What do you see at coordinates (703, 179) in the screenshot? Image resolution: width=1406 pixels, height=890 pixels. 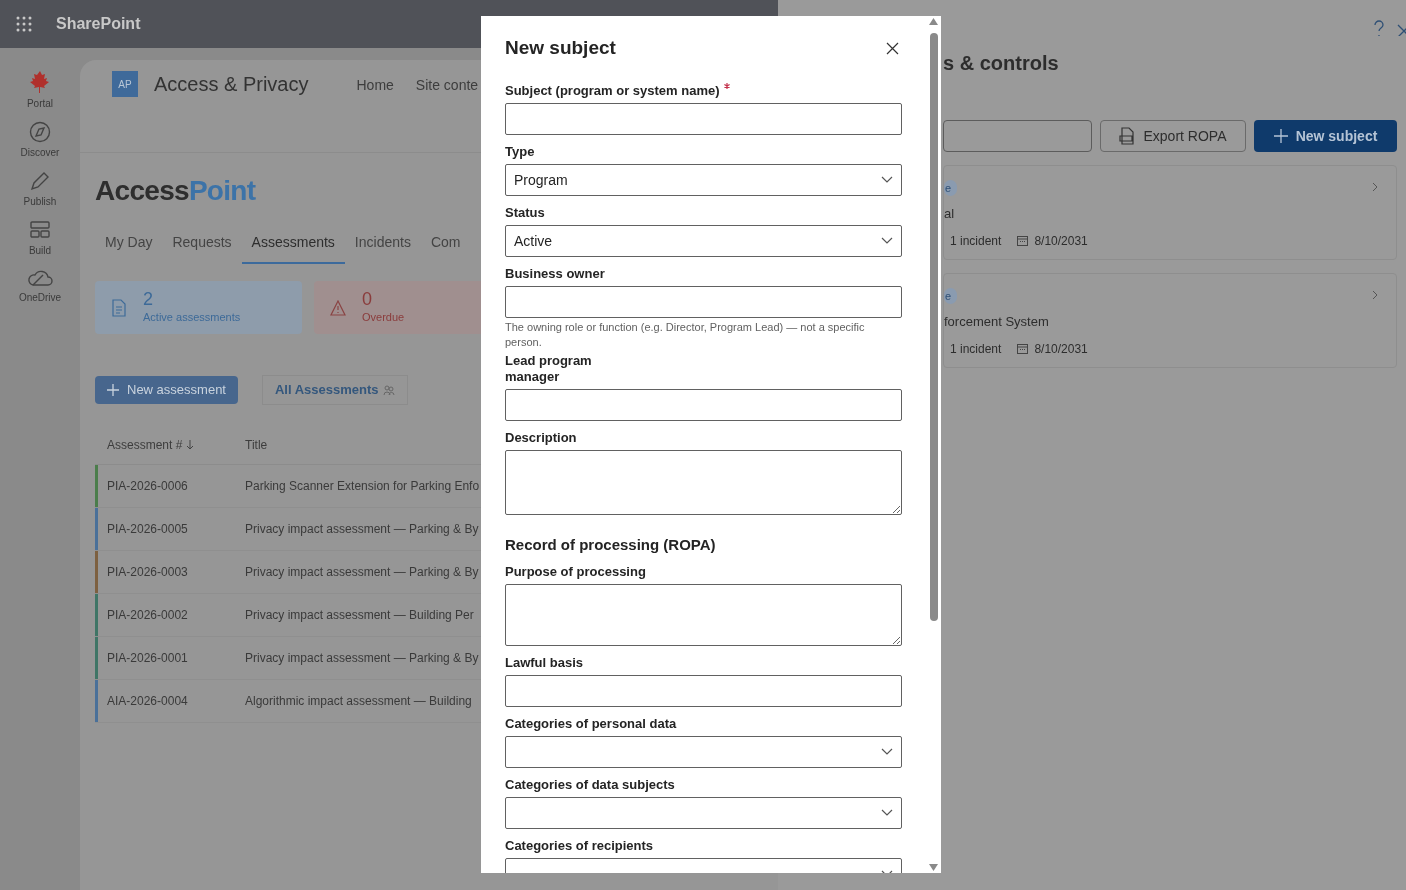 I see `dropdown: Program` at bounding box center [703, 179].